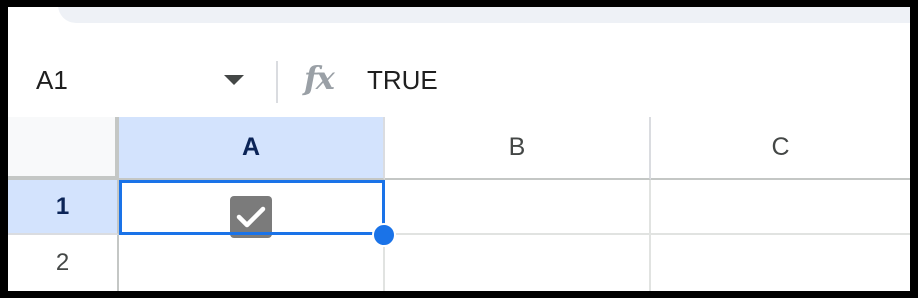  I want to click on chevron-down-icon, so click(234, 80).